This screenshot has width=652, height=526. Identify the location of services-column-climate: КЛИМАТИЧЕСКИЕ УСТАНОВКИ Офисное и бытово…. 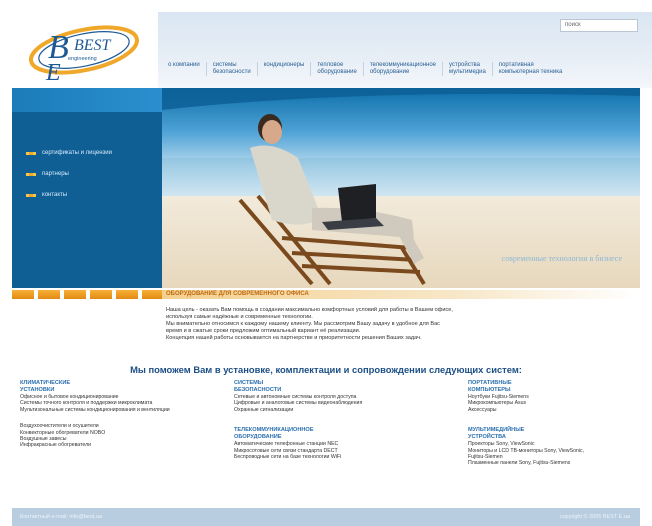
(115, 419).